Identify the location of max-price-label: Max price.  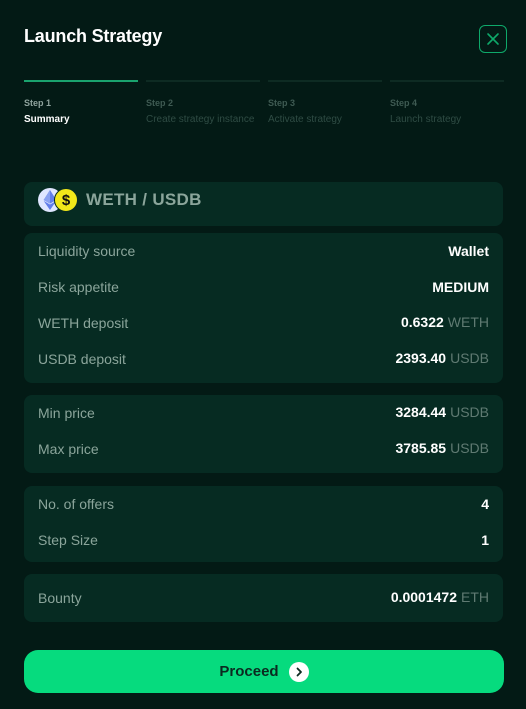
(68, 449).